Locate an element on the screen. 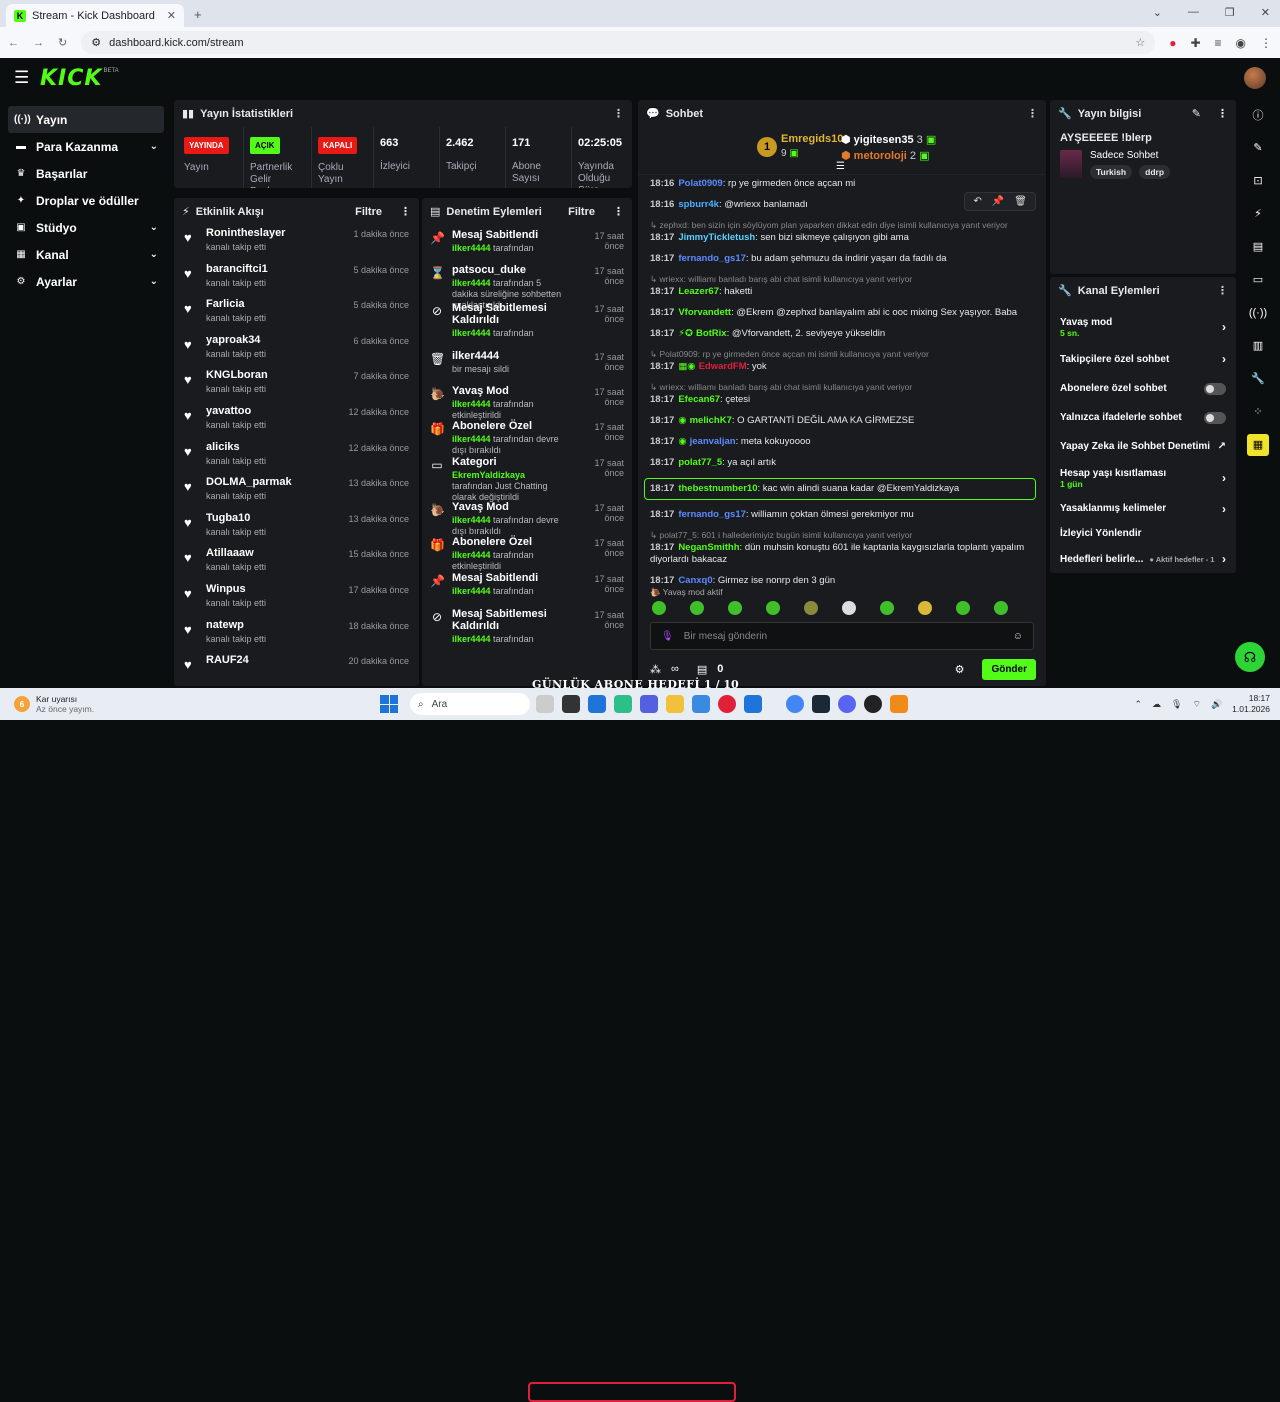  back-icon: ← is located at coordinates (13, 43).